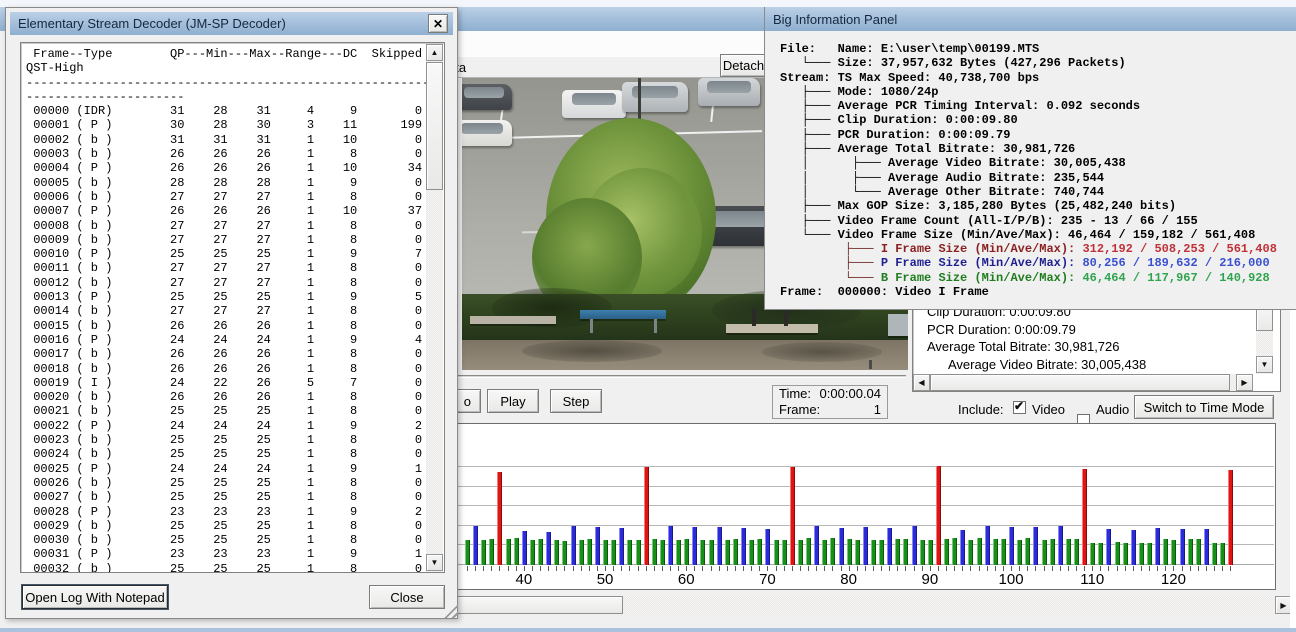 Image resolution: width=1296 pixels, height=632 pixels. I want to click on info-tree-line: ├─── Mode: 1080/24p, so click(859, 91).